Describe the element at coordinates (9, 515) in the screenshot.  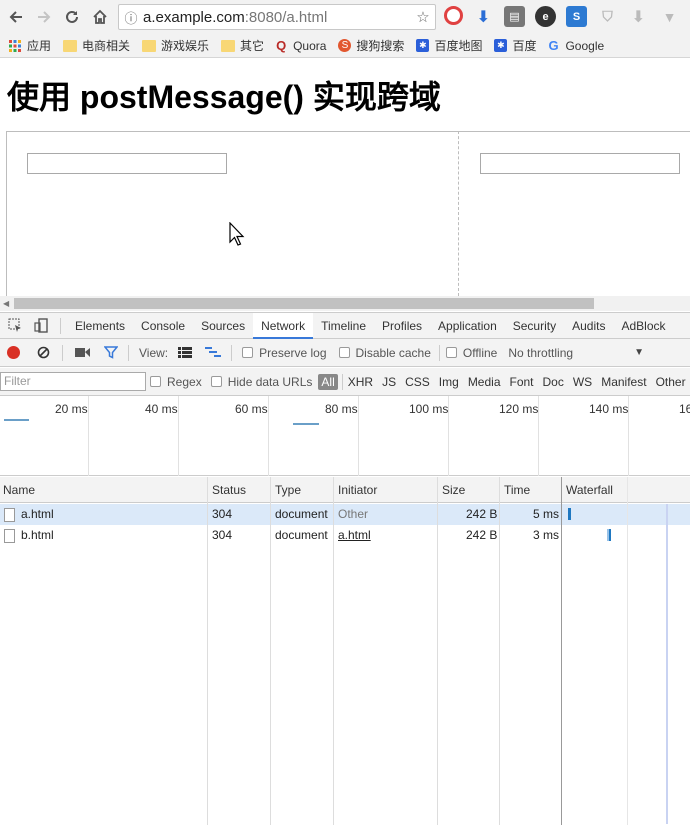
I see `document-icon` at that location.